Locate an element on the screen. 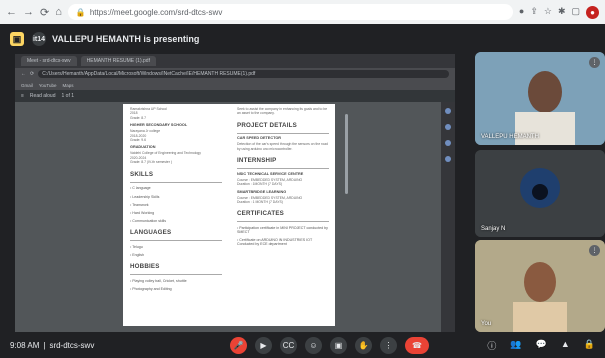 Image resolution: width=605 pixels, height=358 pixels. participant-name: You is located at coordinates (486, 324).